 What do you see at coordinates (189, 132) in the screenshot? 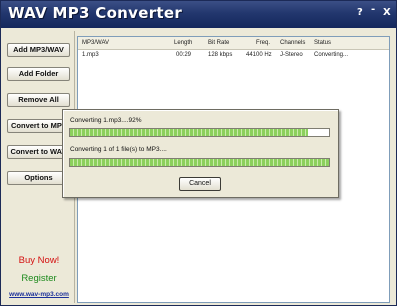
I see `file-progress-fill` at bounding box center [189, 132].